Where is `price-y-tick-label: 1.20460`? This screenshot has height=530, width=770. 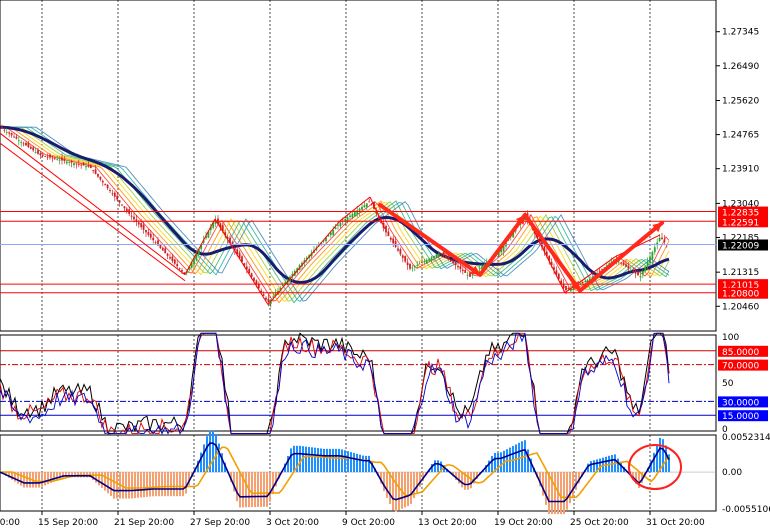
price-y-tick-label: 1.20460 is located at coordinates (740, 307).